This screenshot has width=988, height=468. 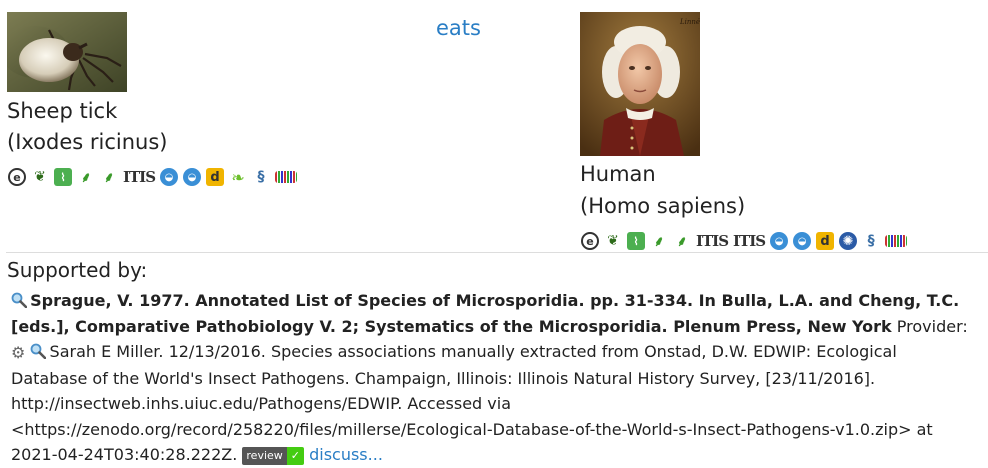 I want to click on gear-icon: ⚙, so click(x=18, y=353).